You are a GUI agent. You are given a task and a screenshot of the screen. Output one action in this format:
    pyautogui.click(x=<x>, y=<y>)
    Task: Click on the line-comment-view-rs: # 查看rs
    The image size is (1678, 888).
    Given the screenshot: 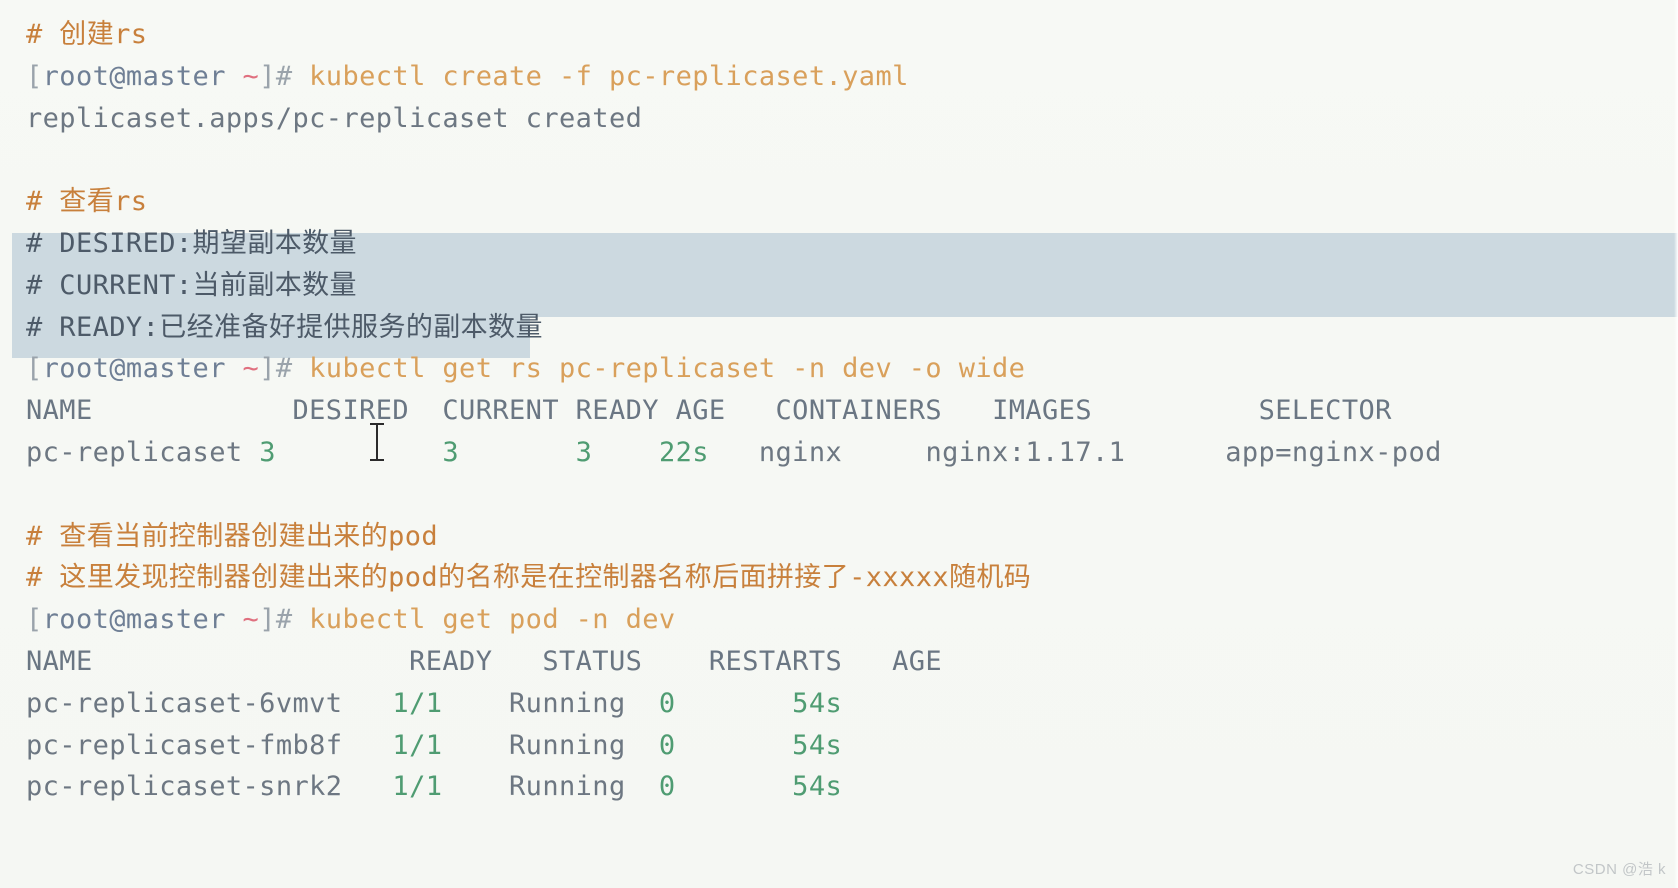 What is the action you would take?
    pyautogui.click(x=852, y=202)
    